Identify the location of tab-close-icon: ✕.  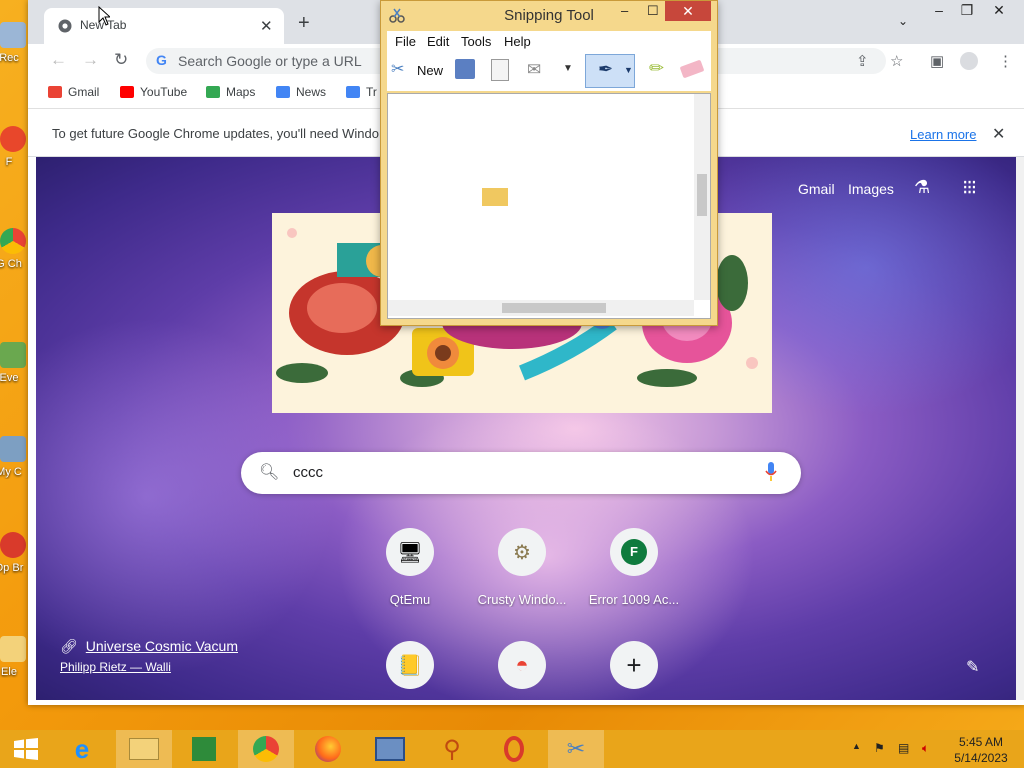
(266, 26).